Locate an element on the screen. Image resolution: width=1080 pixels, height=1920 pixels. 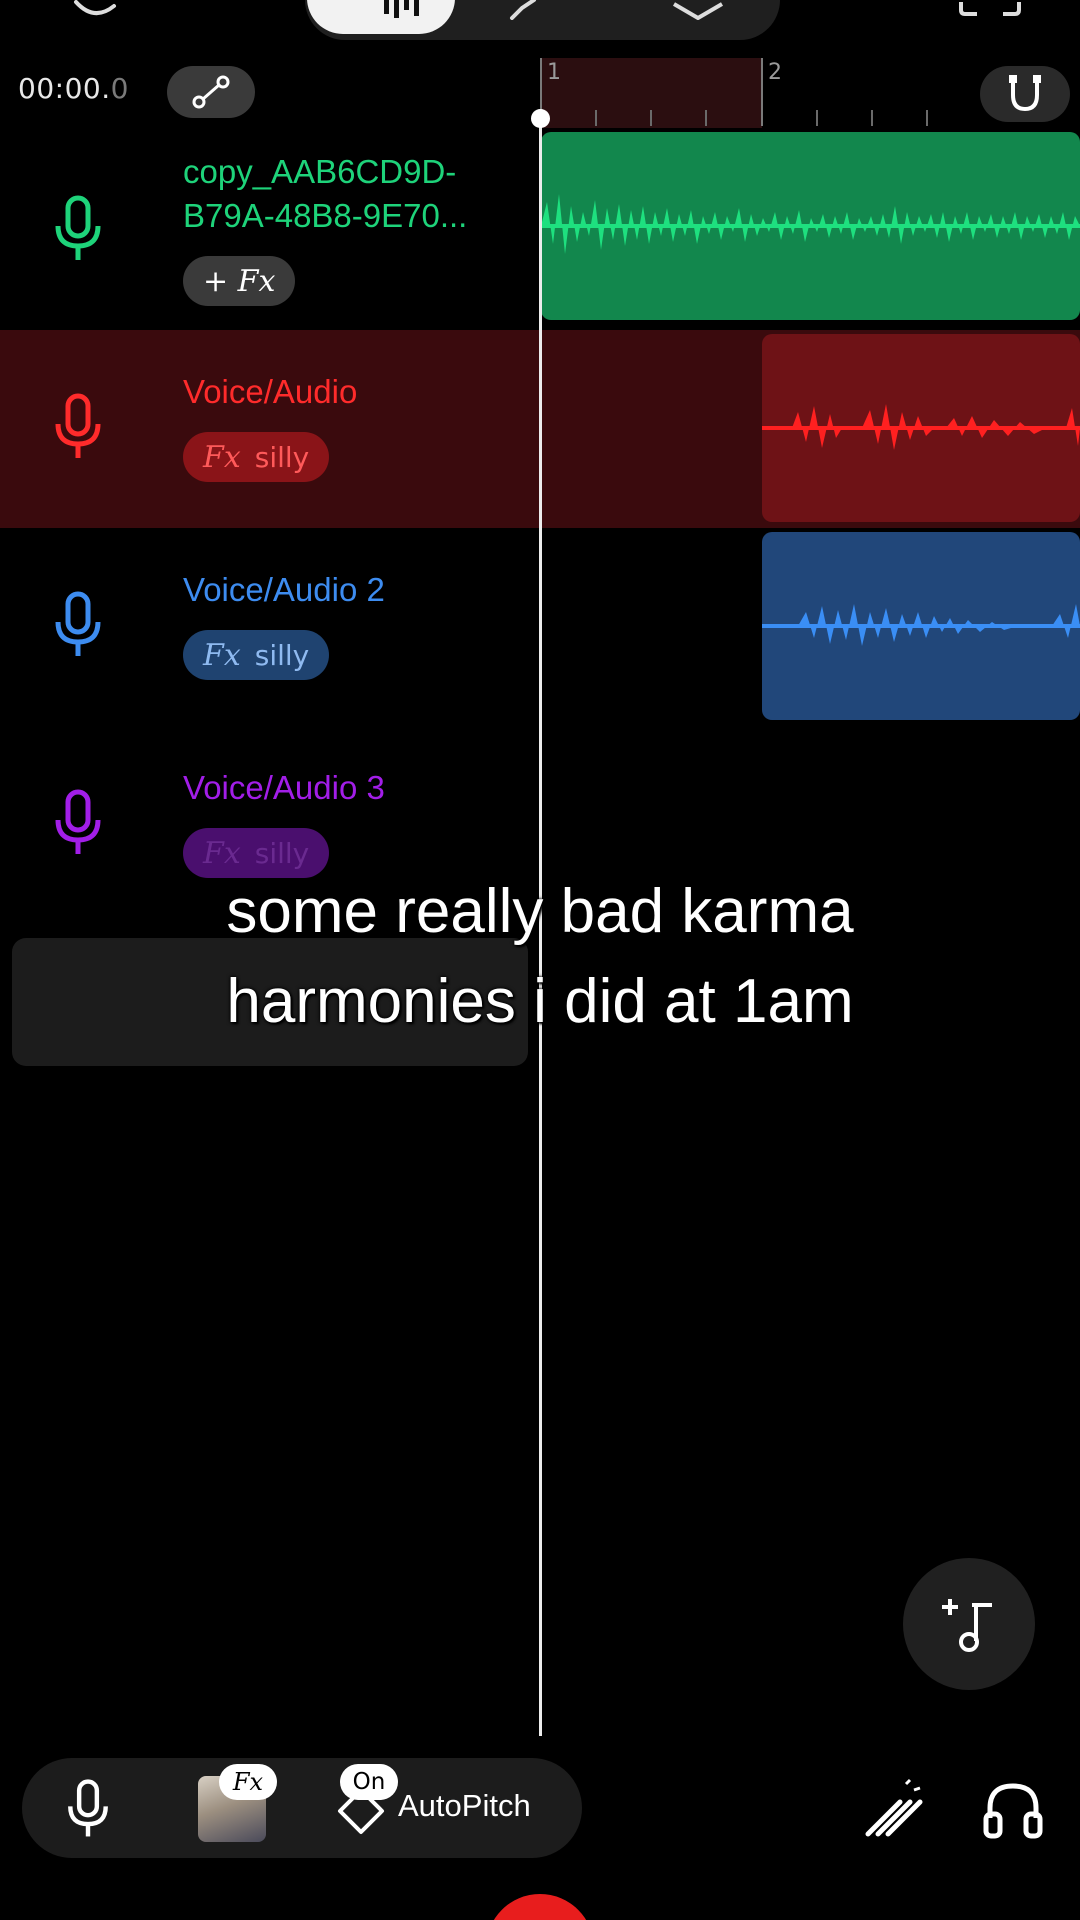
undo-icon is located at coordinates (95, 10).